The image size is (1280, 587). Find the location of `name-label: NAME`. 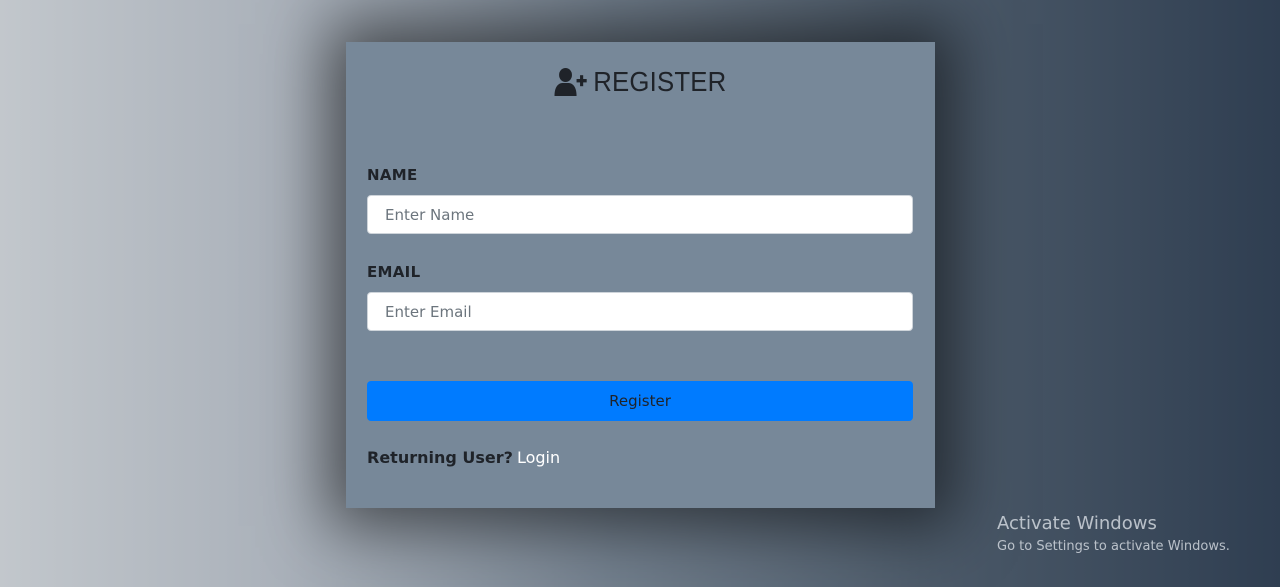

name-label: NAME is located at coordinates (392, 175).